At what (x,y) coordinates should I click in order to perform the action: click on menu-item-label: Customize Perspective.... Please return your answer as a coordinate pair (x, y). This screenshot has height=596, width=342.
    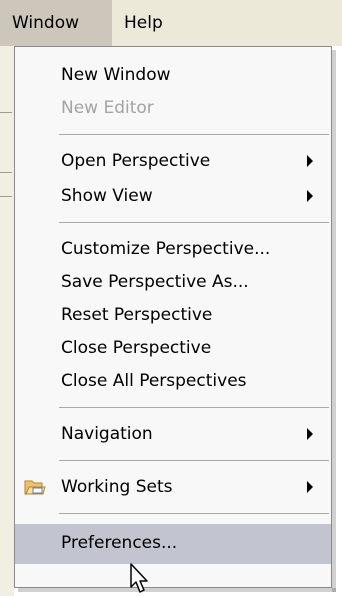
    Looking at the image, I should click on (166, 249).